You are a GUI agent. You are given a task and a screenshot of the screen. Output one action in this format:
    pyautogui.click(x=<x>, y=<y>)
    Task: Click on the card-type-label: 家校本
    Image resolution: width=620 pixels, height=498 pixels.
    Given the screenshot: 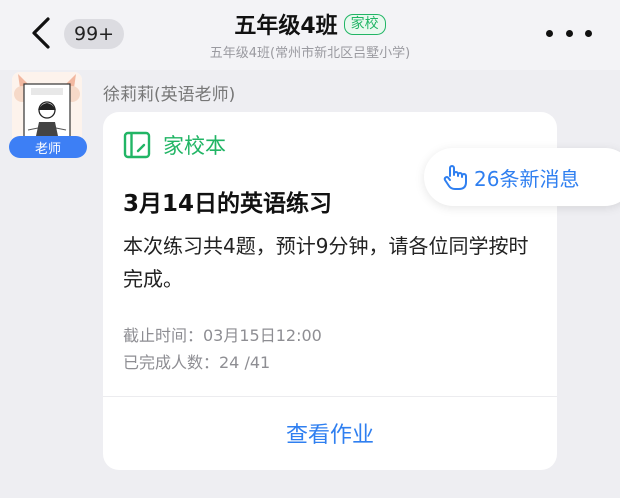 What is the action you would take?
    pyautogui.click(x=194, y=146)
    